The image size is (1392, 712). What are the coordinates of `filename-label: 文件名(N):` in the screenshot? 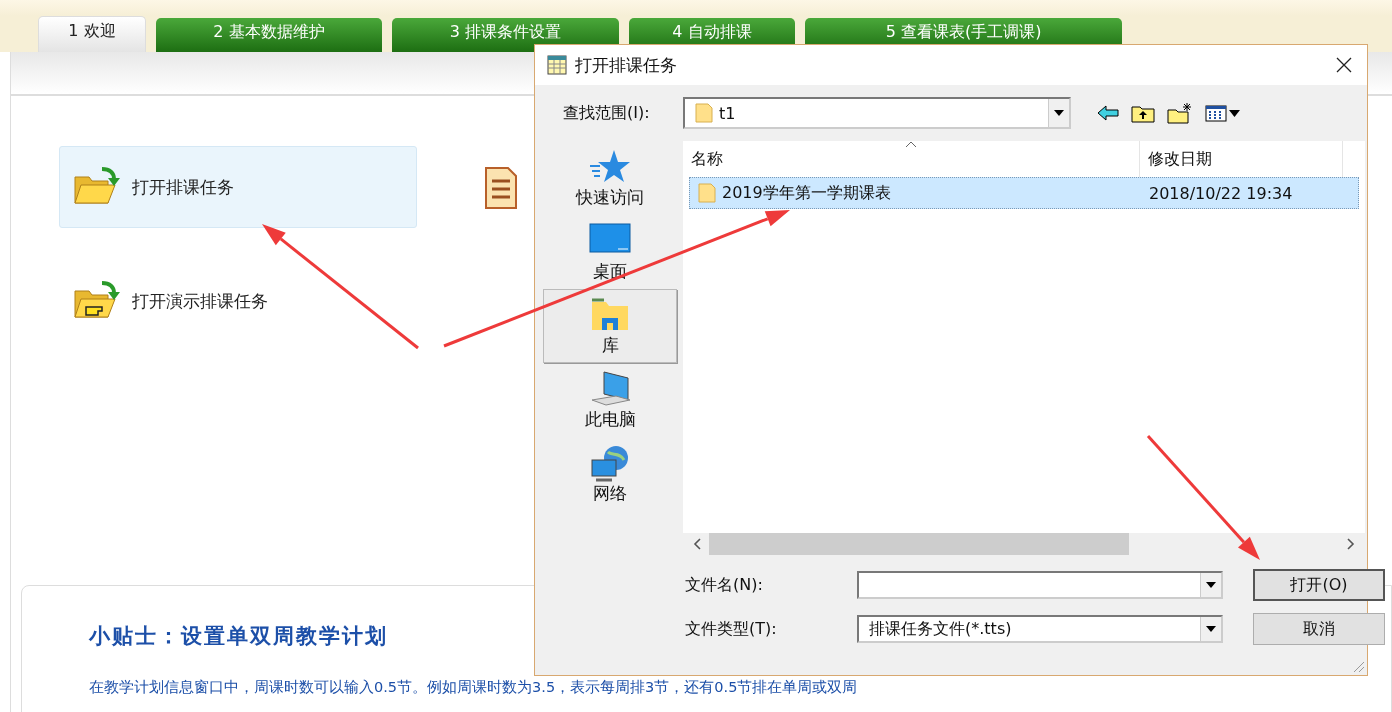 It's located at (724, 585).